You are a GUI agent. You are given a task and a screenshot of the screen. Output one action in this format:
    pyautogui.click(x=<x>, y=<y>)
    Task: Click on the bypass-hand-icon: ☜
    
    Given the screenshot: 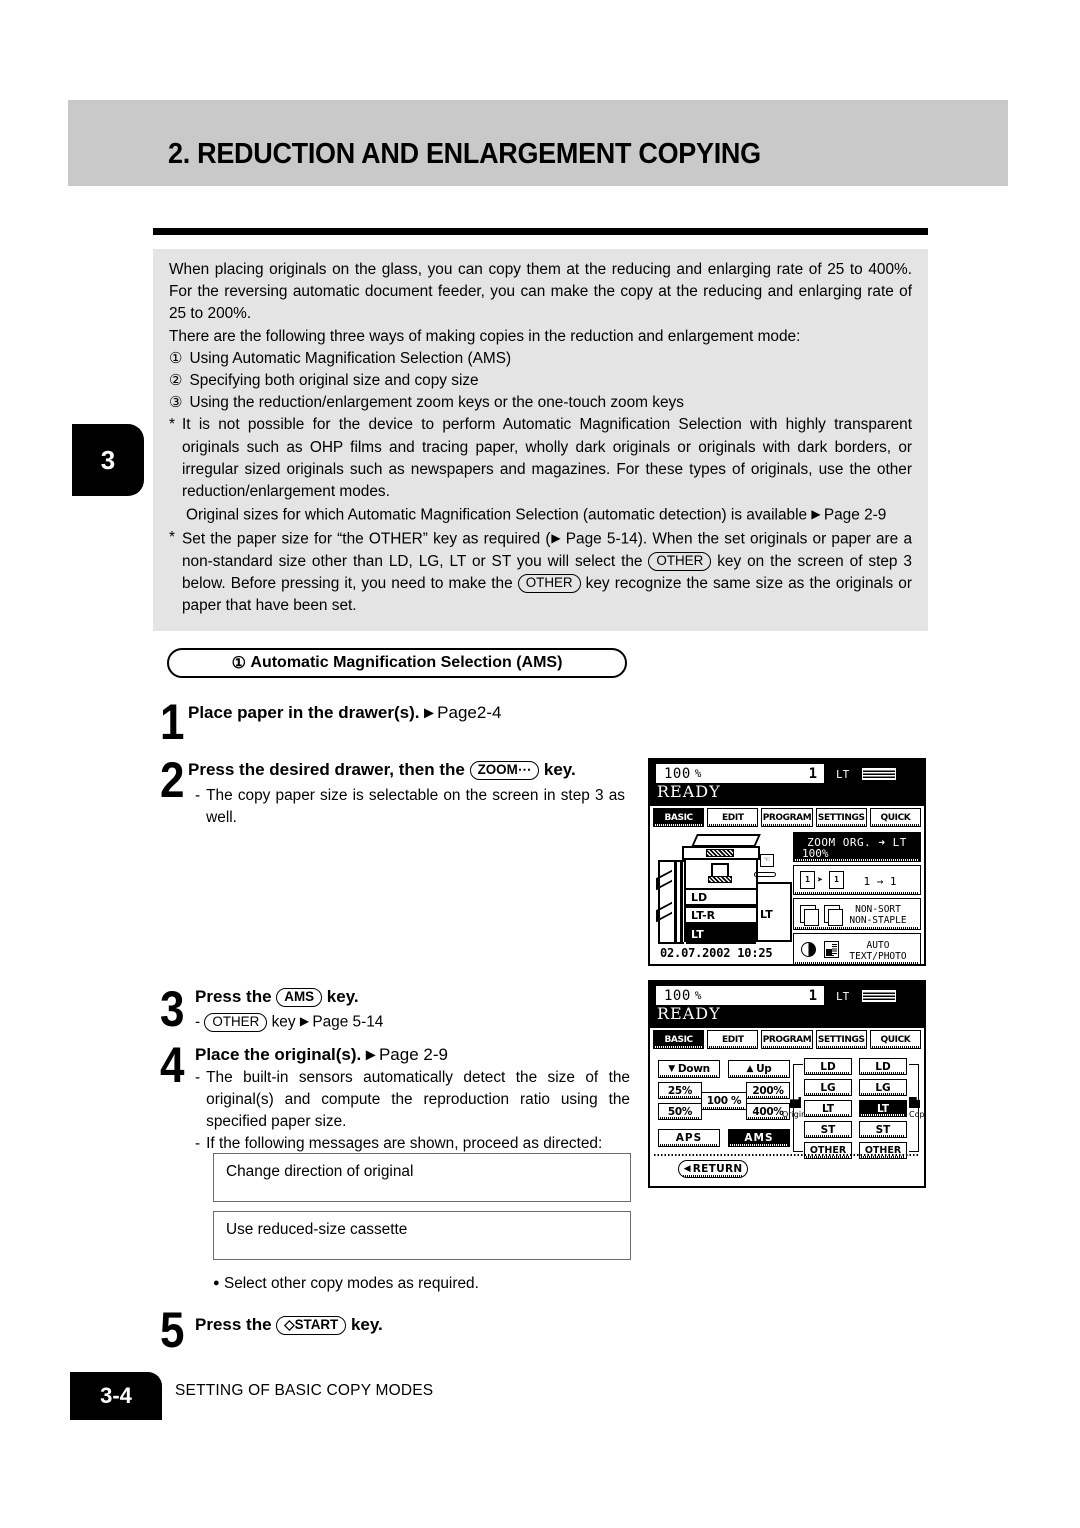 What is the action you would take?
    pyautogui.click(x=767, y=860)
    